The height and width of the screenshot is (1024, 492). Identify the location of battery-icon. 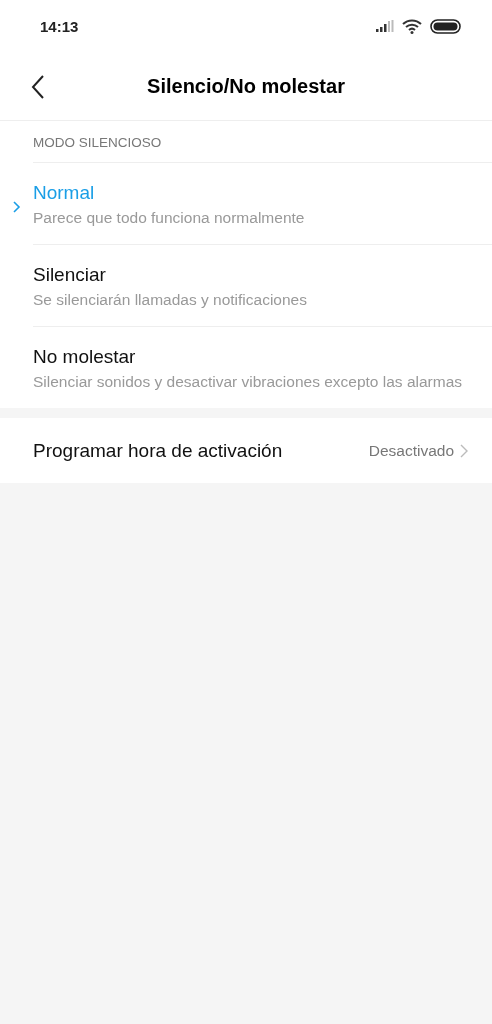
(446, 26).